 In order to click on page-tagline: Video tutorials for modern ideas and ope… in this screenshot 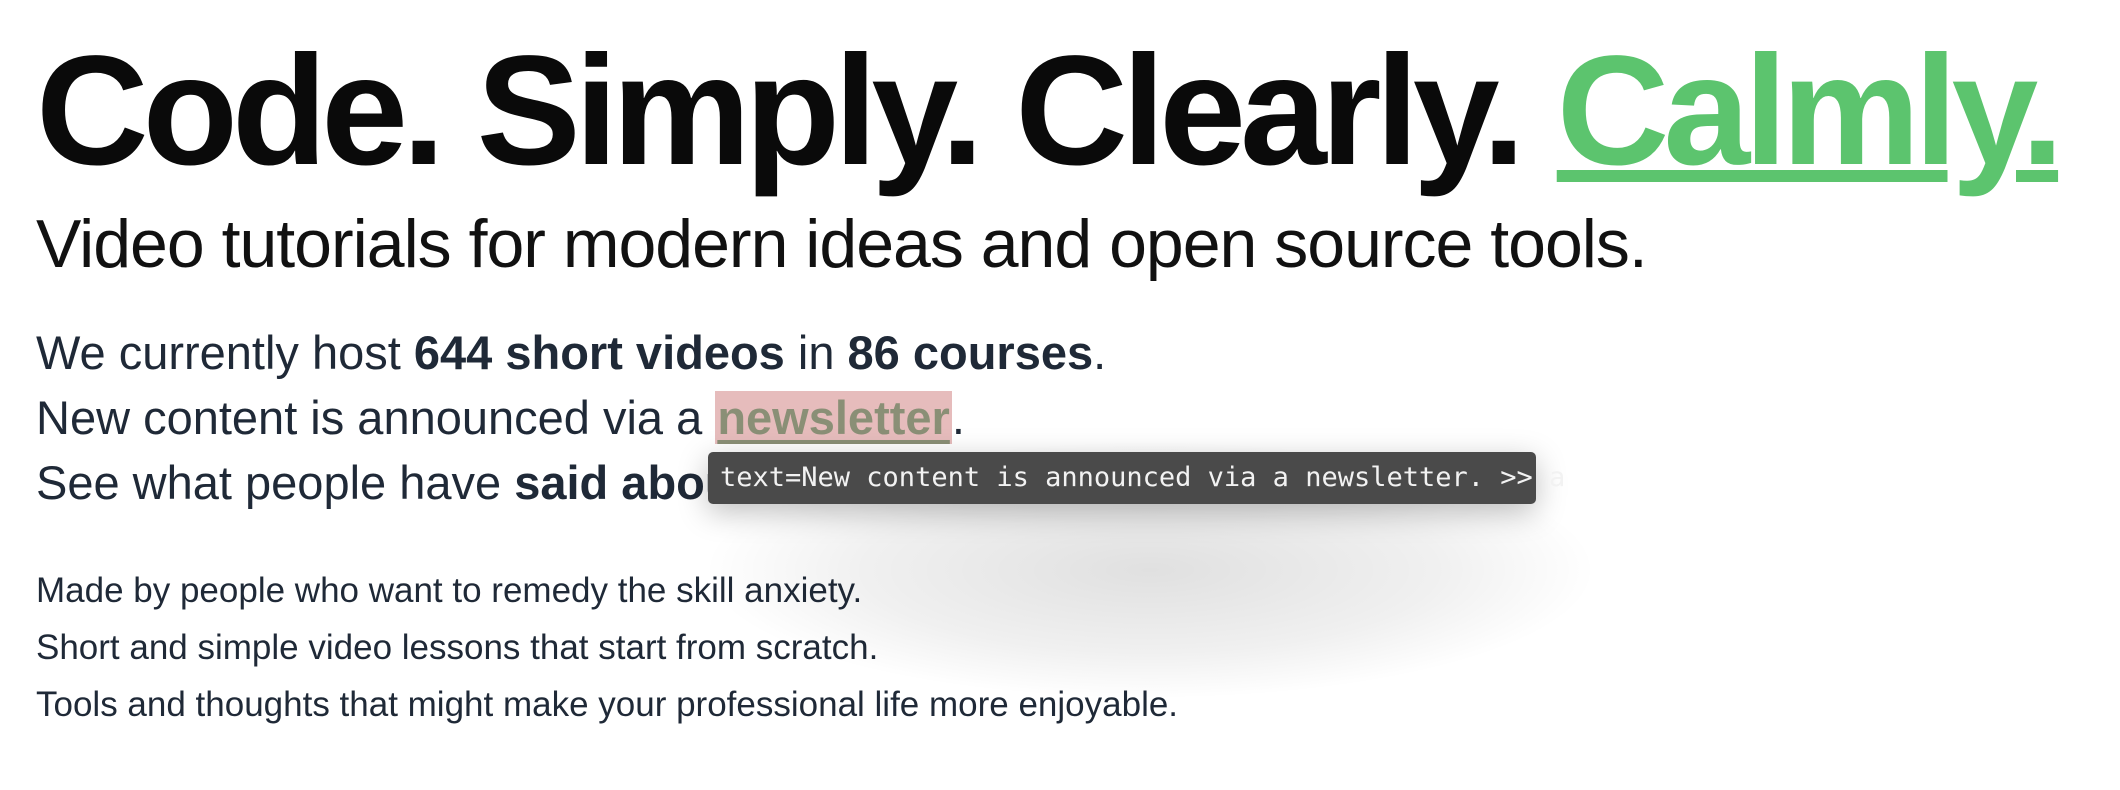, I will do `click(842, 244)`.